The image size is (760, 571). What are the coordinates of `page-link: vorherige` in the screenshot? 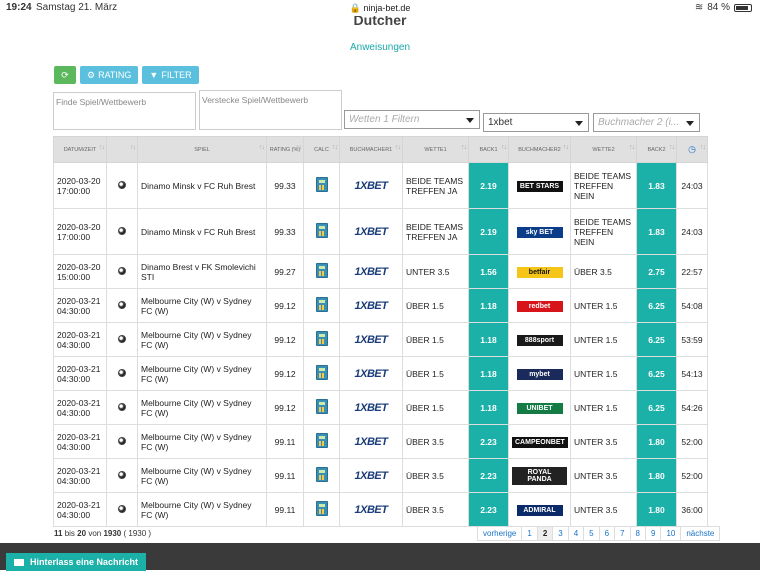 It's located at (500, 533).